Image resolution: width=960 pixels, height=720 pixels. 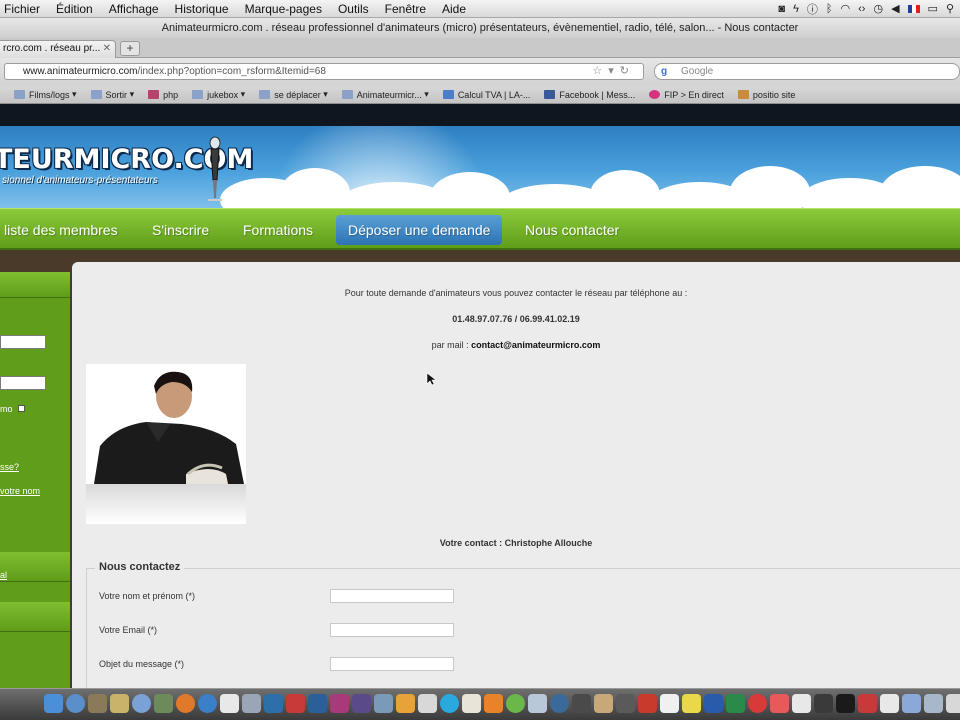 What do you see at coordinates (61, 230) in the screenshot?
I see `nav-liste-membres: liste des membres` at bounding box center [61, 230].